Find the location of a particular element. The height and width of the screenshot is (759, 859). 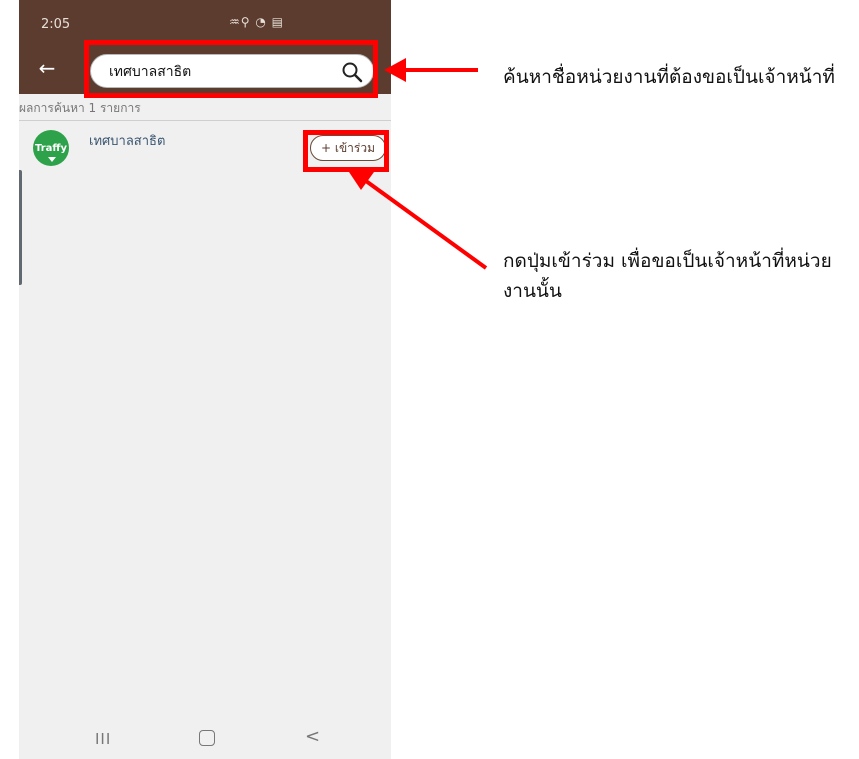

home-icon is located at coordinates (207, 738).